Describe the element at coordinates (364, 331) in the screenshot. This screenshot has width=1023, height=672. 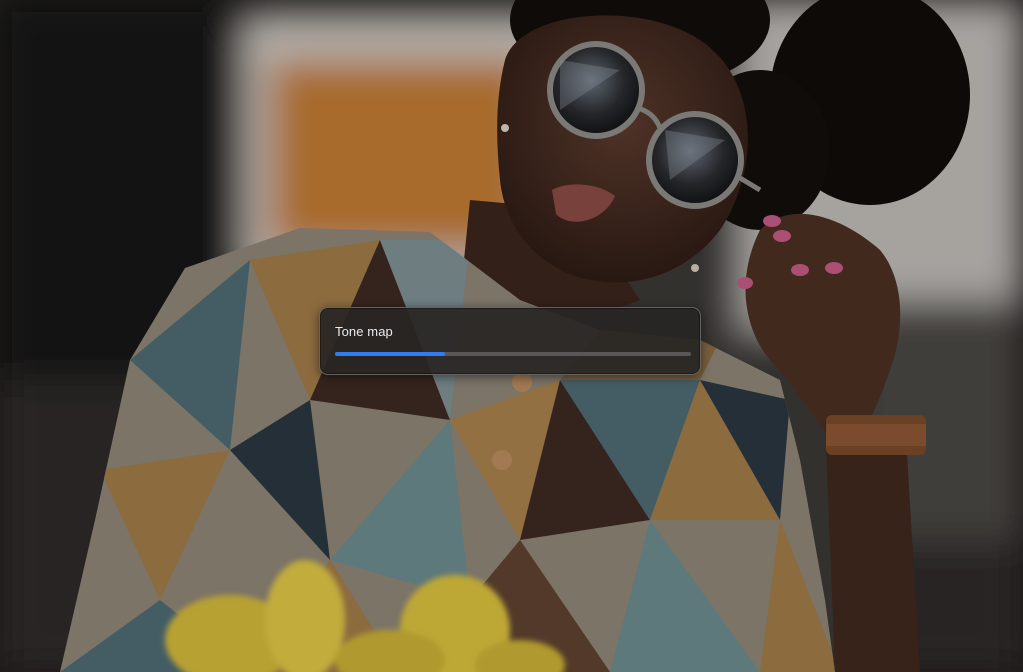
I see `hud-title: Tone map` at that location.